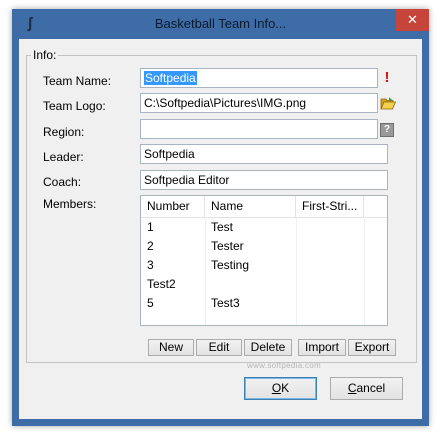  What do you see at coordinates (70, 204) in the screenshot?
I see `members-label: Members:` at bounding box center [70, 204].